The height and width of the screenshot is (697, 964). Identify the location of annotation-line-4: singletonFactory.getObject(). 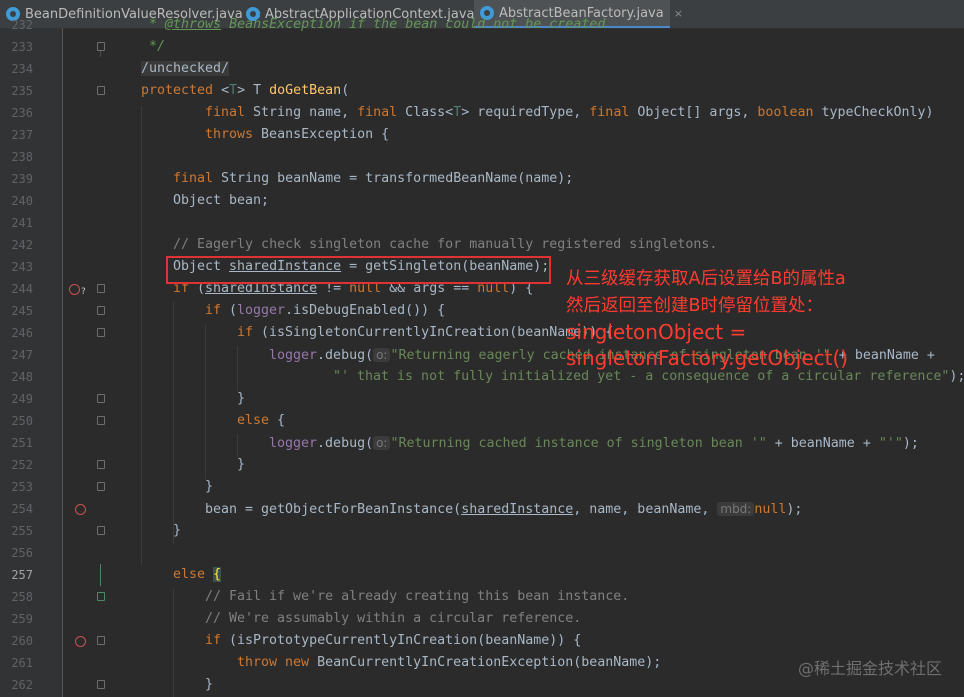
(707, 358).